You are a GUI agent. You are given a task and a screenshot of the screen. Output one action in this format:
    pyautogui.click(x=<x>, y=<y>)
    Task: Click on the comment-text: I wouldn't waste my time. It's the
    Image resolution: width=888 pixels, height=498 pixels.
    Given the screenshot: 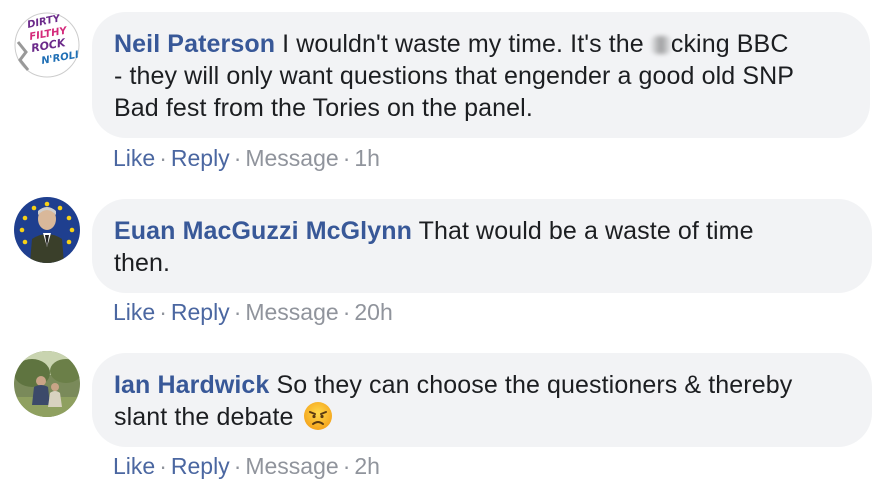 What is the action you would take?
    pyautogui.click(x=463, y=44)
    